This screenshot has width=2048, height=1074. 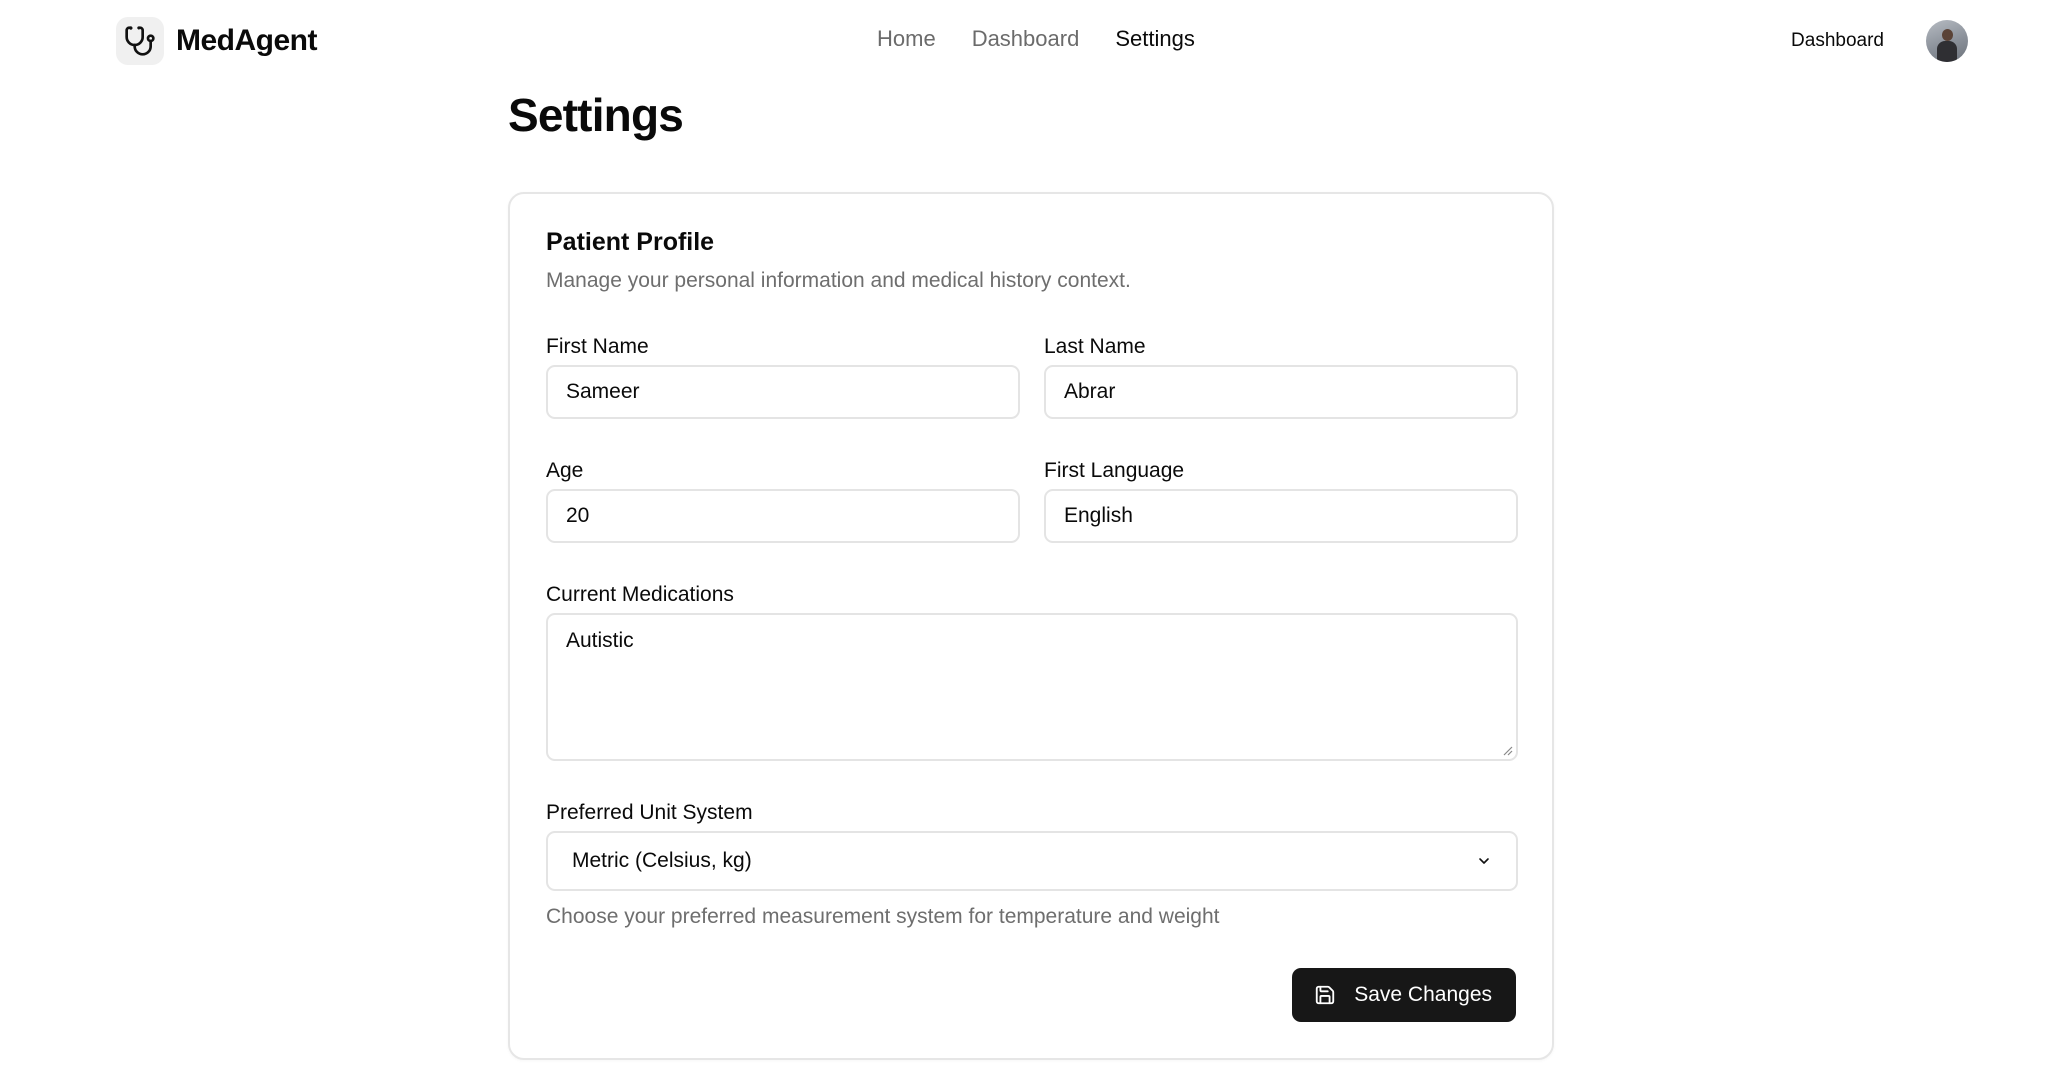 What do you see at coordinates (783, 516) in the screenshot?
I see `age-input: 20` at bounding box center [783, 516].